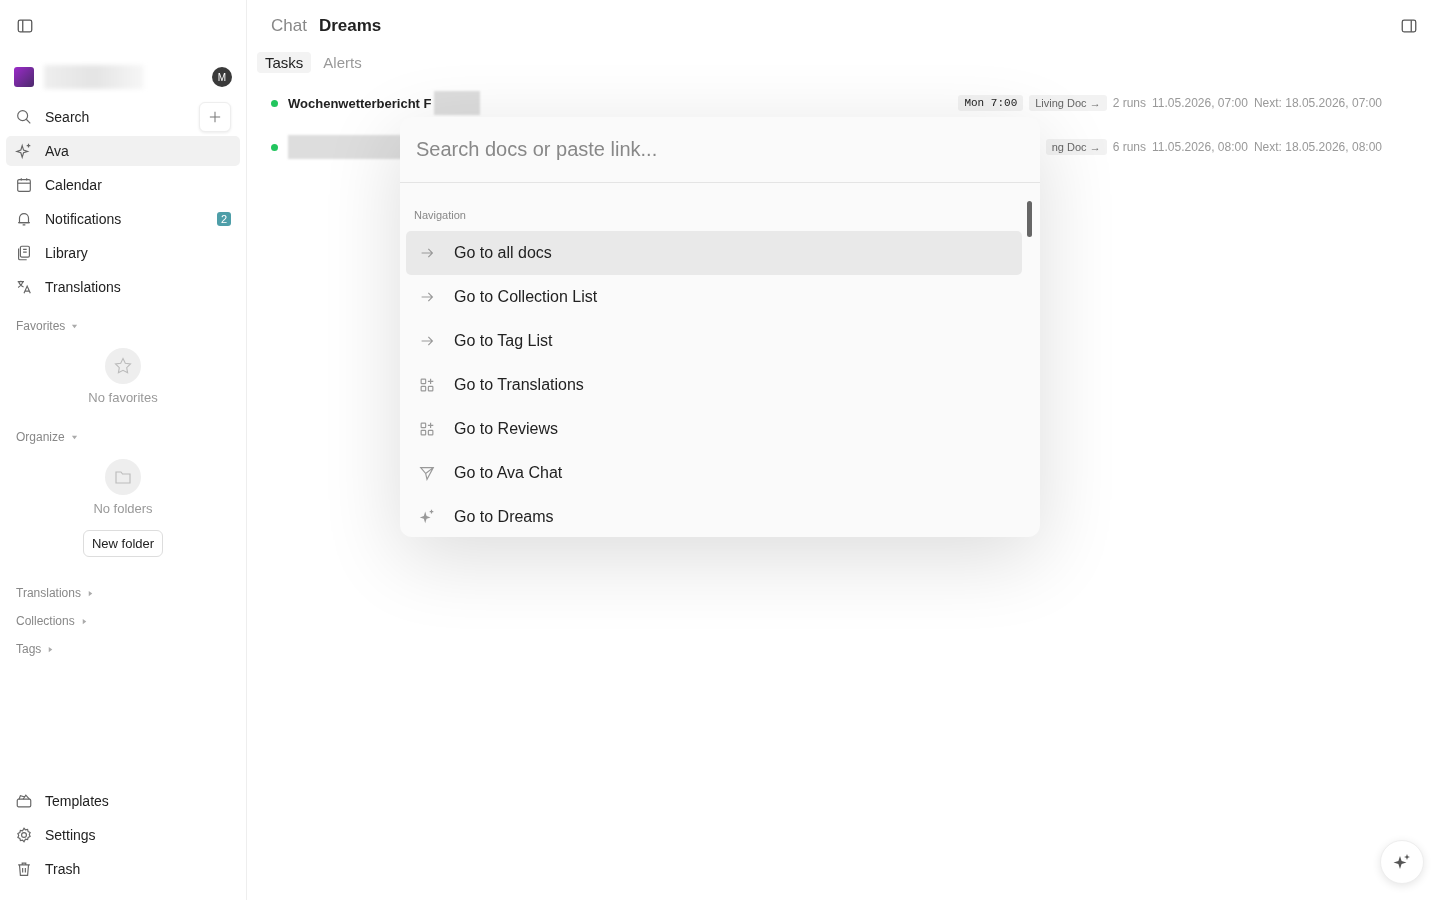 This screenshot has height=900, width=1440. What do you see at coordinates (24, 117) in the screenshot?
I see `search-icon` at bounding box center [24, 117].